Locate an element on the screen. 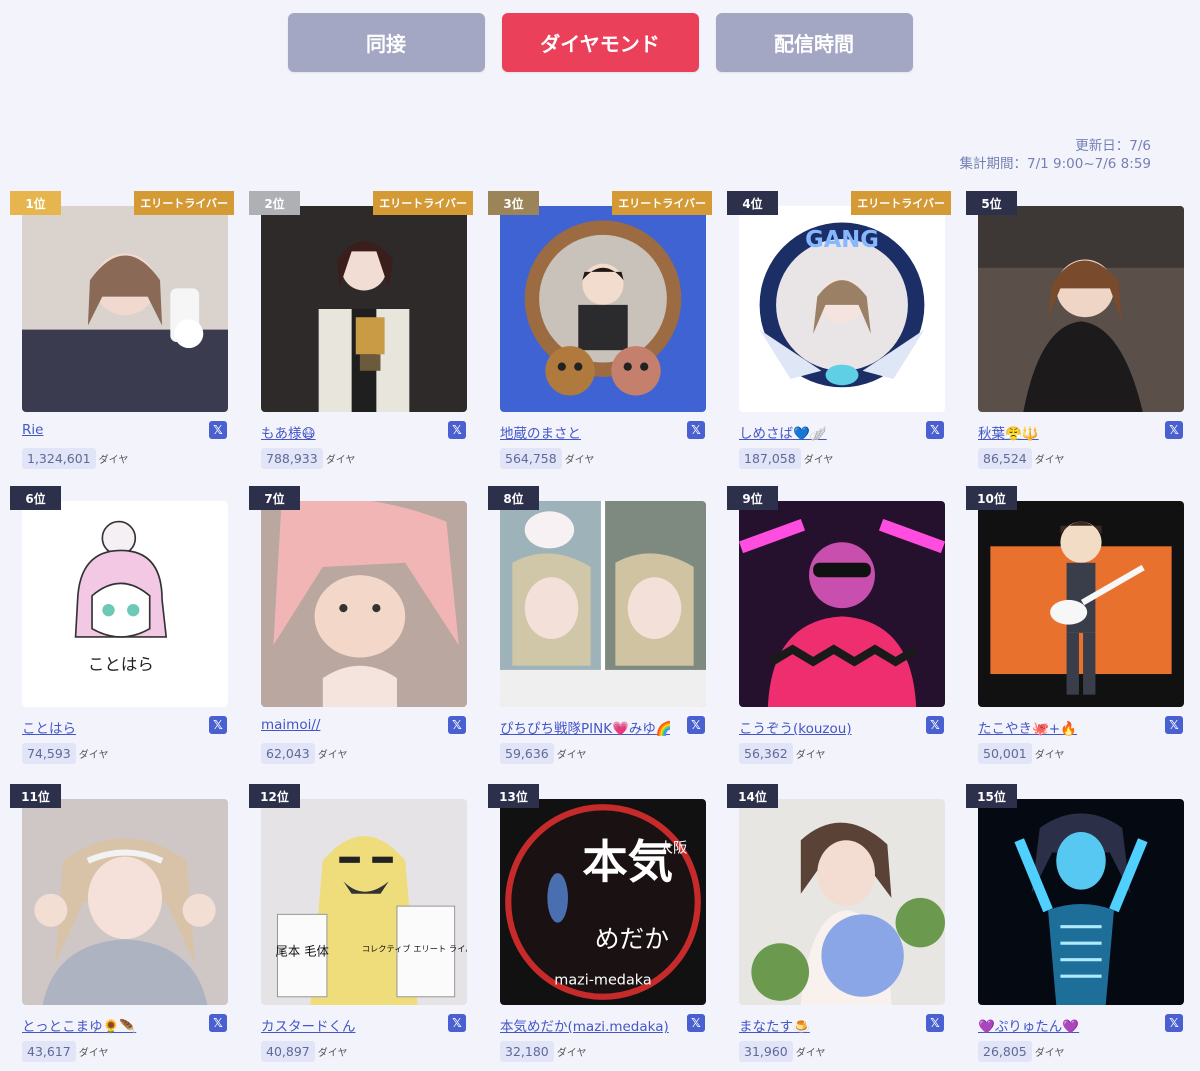 This screenshot has width=1200, height=1071. ranking-card: 14位 まなたす🍮 𝕏 31,960 ダイヤ is located at coordinates (839, 926).